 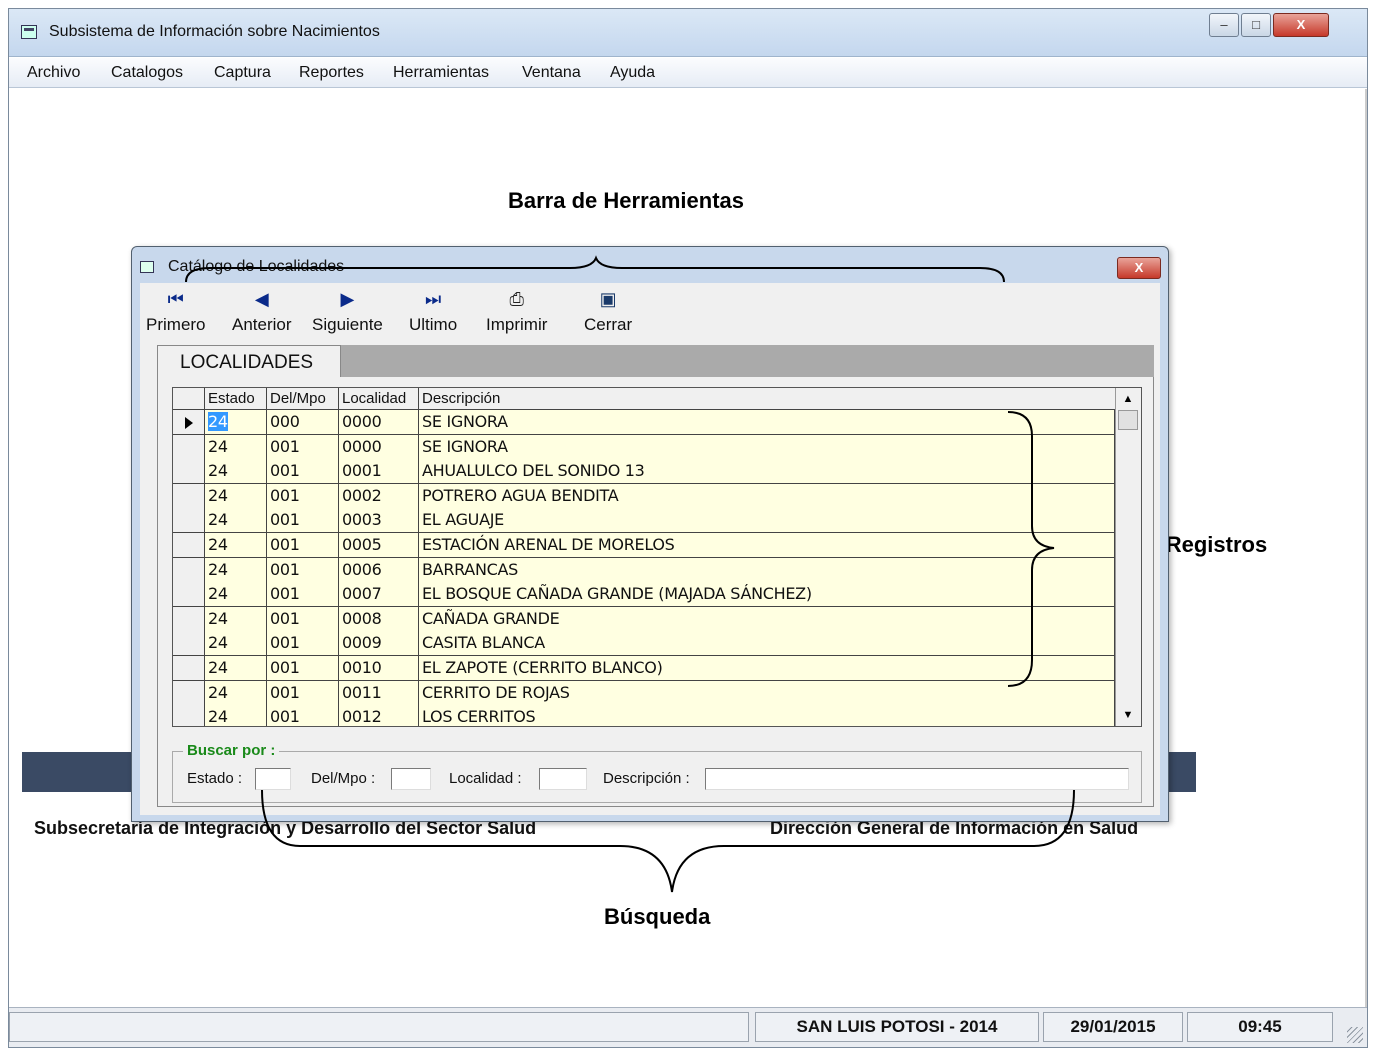 What do you see at coordinates (516, 311) in the screenshot?
I see `imprimir-button: ⎙ Imprimir` at bounding box center [516, 311].